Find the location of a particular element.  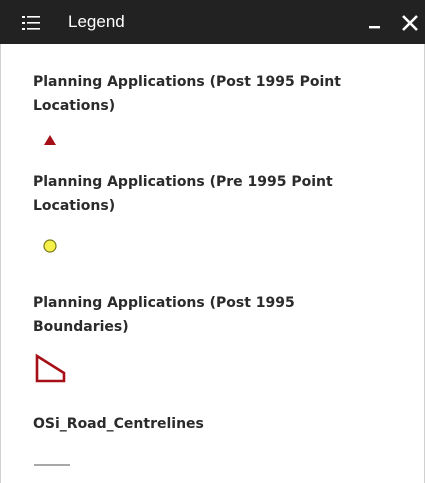

minimize-icon is located at coordinates (376, 23).